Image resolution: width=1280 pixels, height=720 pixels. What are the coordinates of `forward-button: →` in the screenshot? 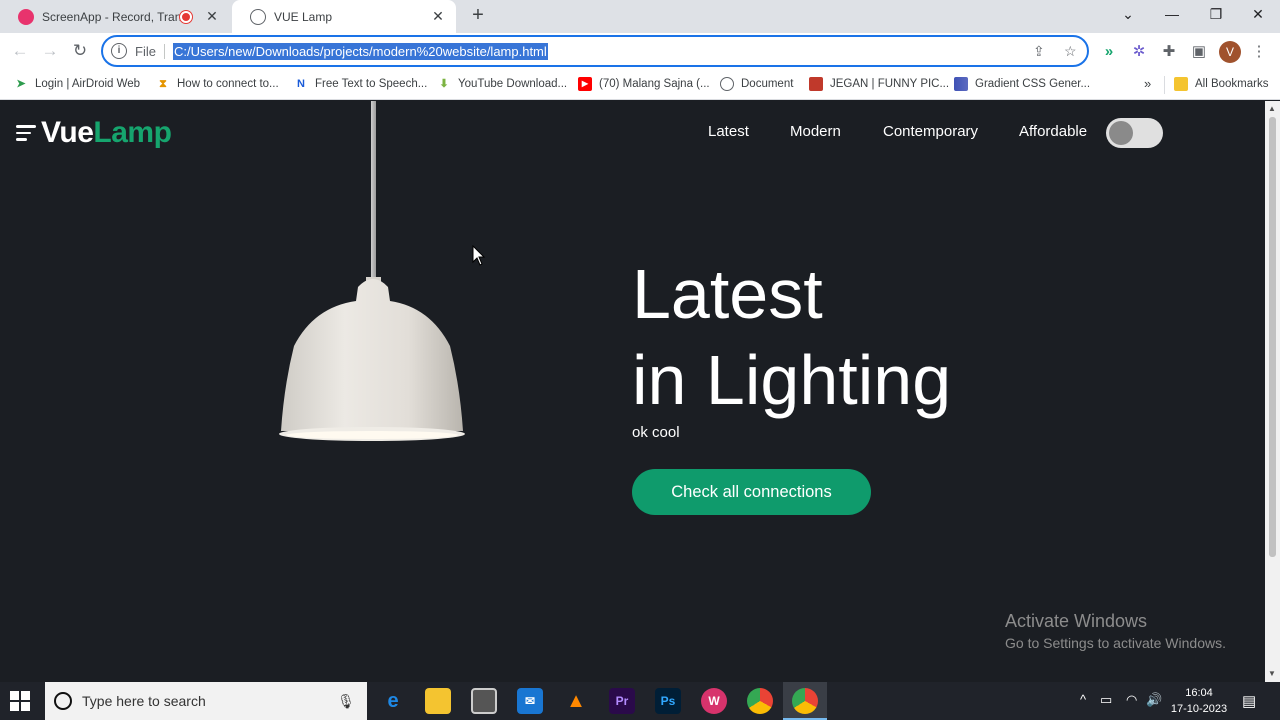 It's located at (50, 51).